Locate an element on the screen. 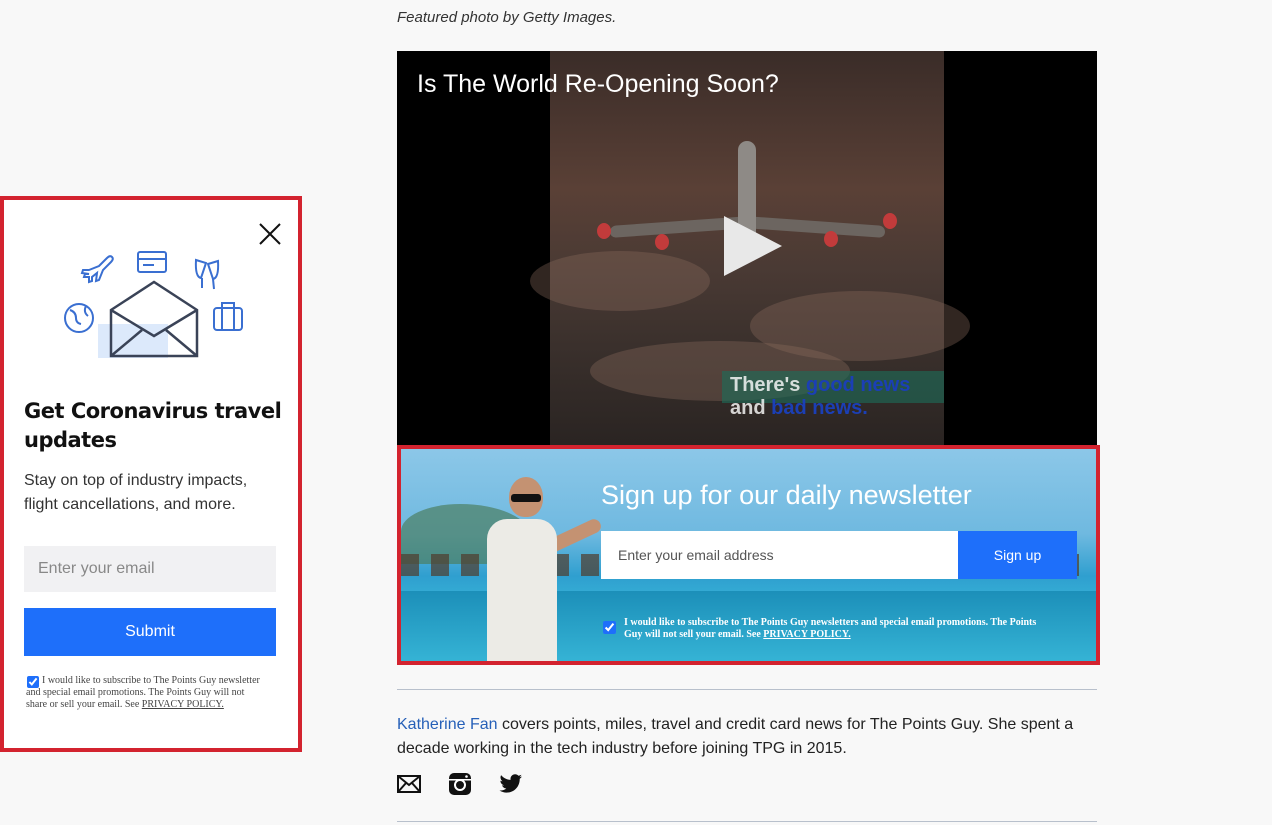 The height and width of the screenshot is (825, 1272). close-icon is located at coordinates (270, 234).